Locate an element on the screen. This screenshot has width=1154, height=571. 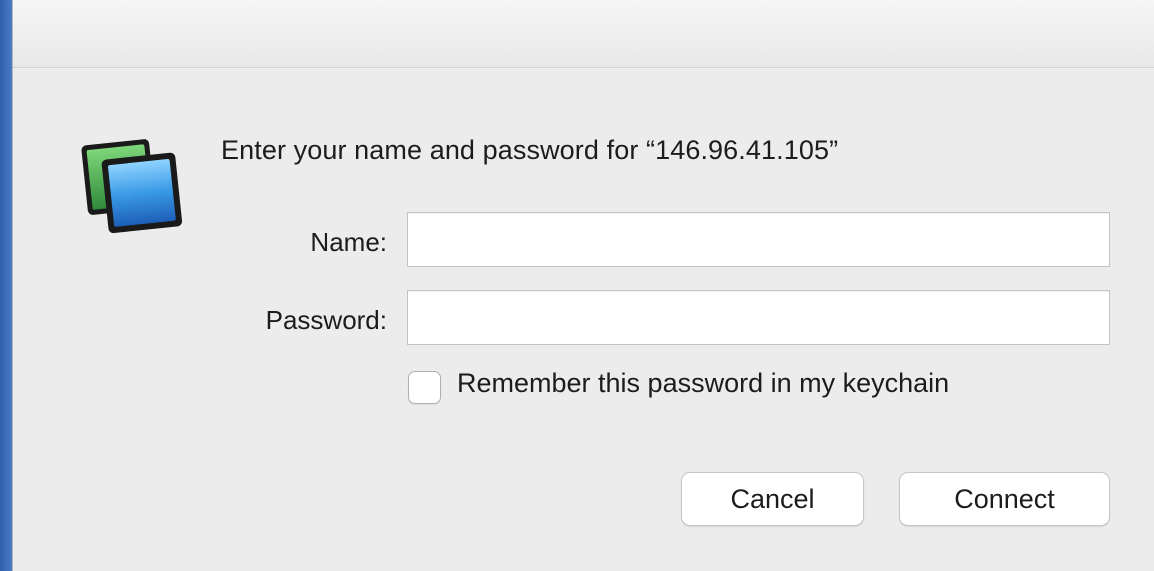
name-input is located at coordinates (758, 239).